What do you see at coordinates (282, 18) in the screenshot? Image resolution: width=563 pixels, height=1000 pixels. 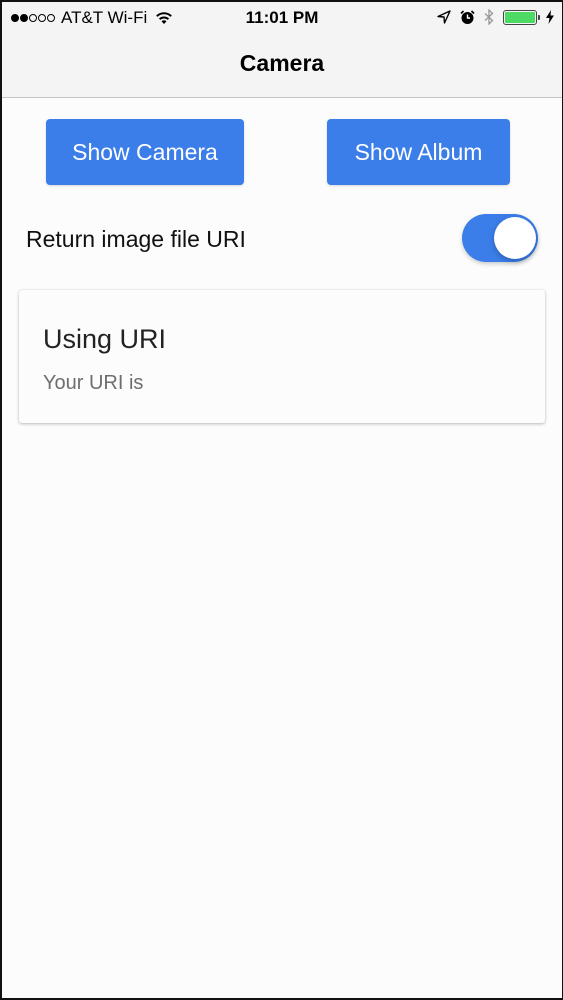 I see `status-bar: AT&T Wi-Fi 11:01 PM` at bounding box center [282, 18].